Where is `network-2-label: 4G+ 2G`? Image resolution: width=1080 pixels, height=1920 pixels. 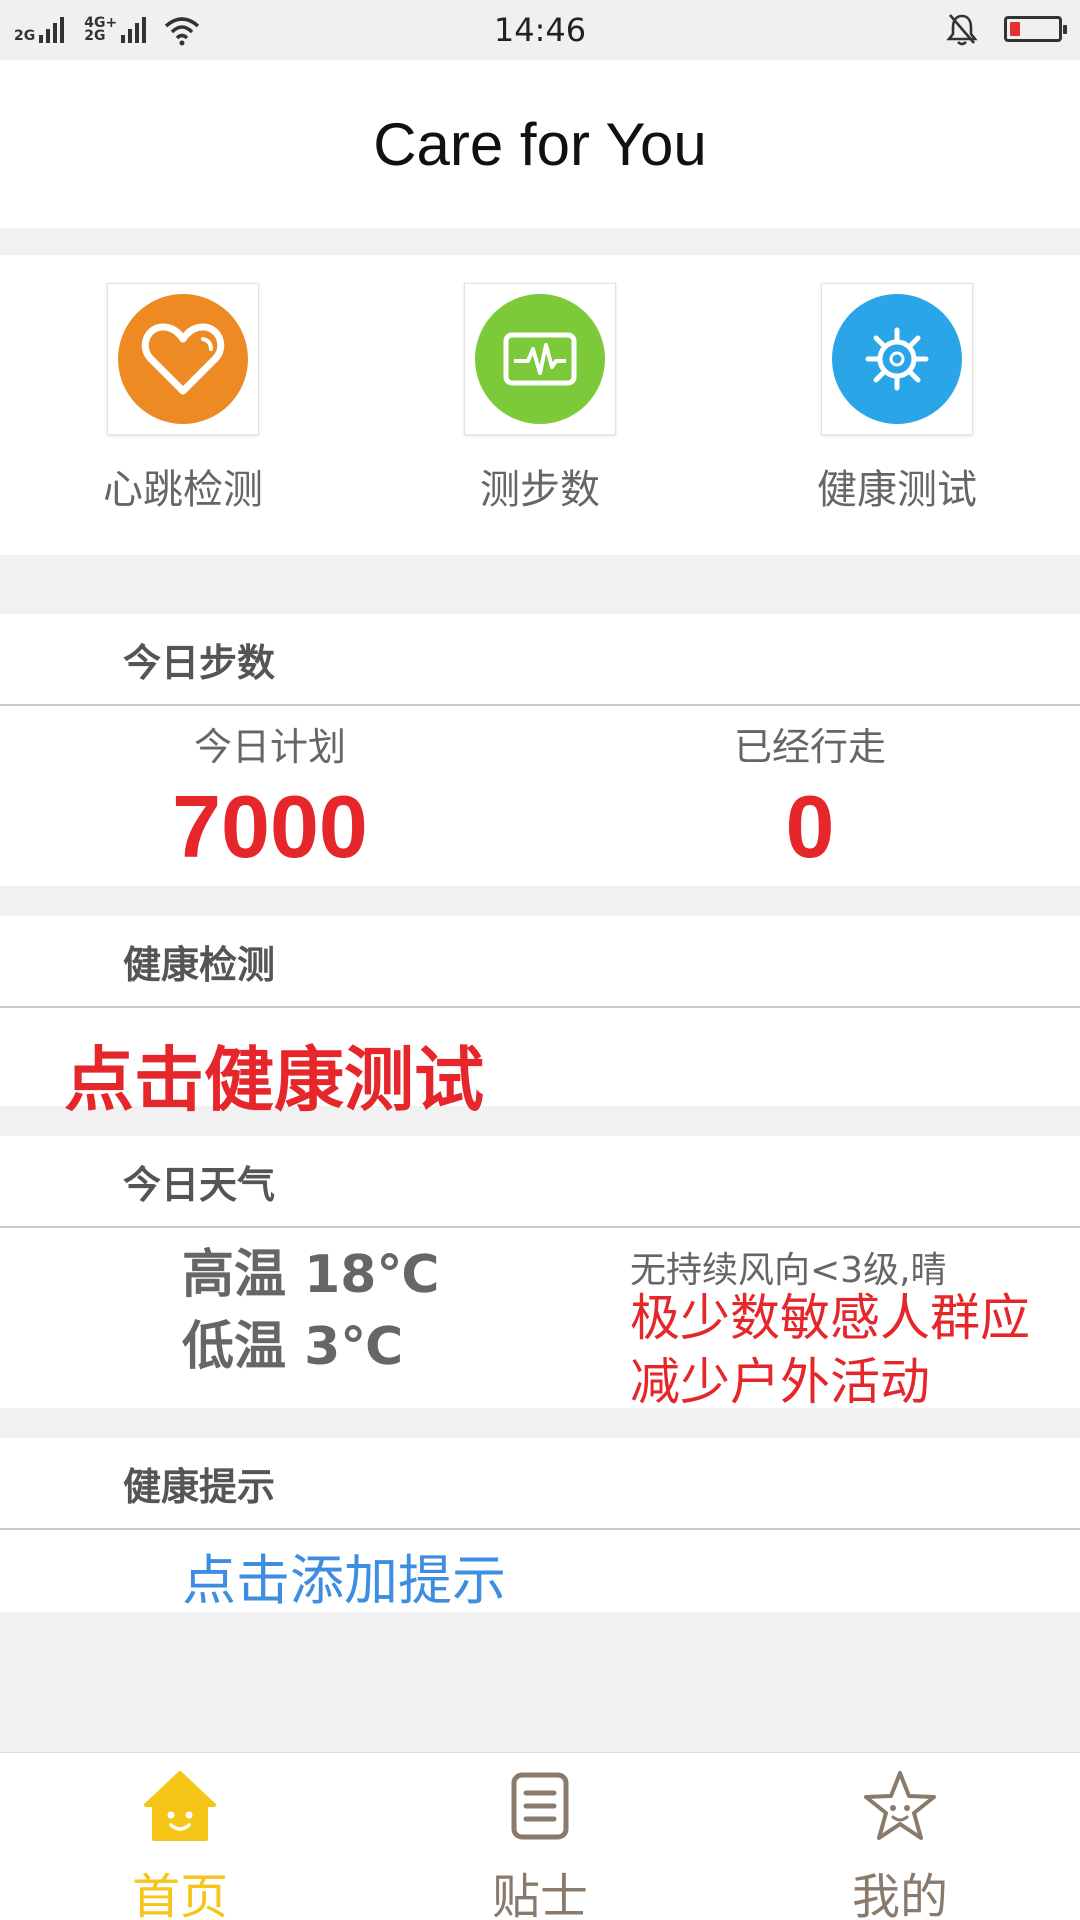 network-2-label: 4G+ 2G is located at coordinates (100, 30).